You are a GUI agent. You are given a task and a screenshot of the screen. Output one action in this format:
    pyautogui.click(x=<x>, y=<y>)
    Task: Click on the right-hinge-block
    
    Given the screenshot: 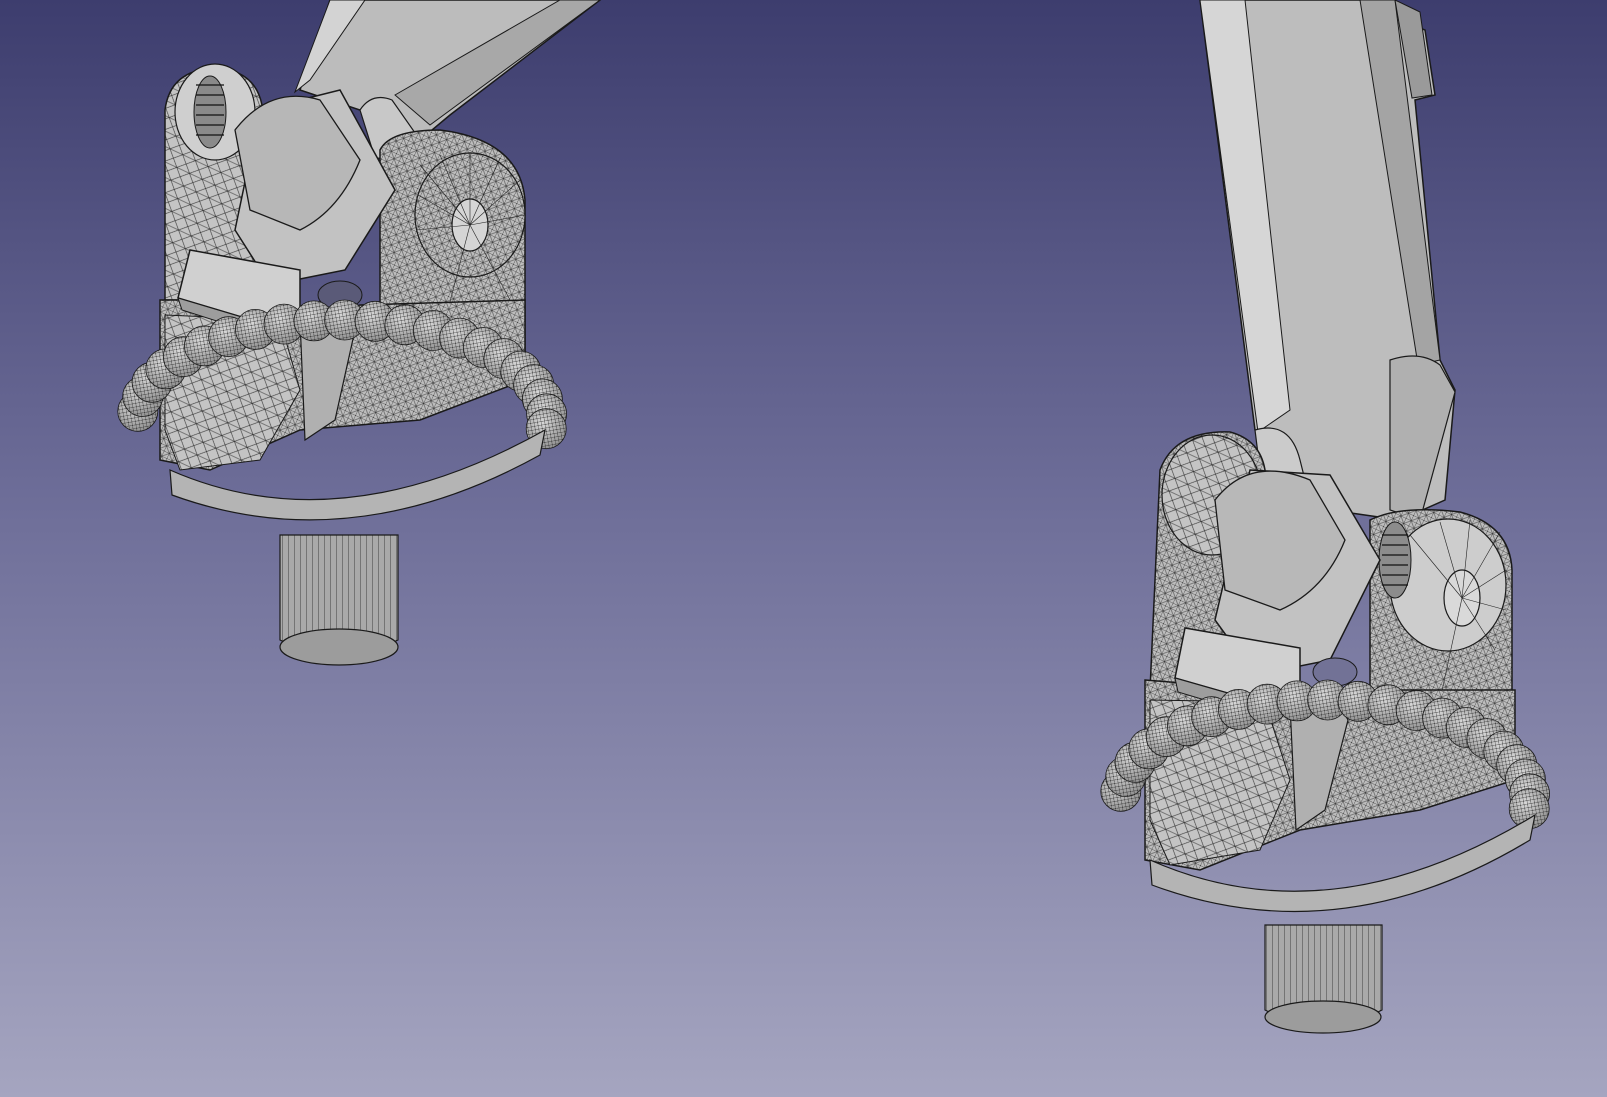 What is the action you would take?
    pyautogui.click(x=1330, y=651)
    